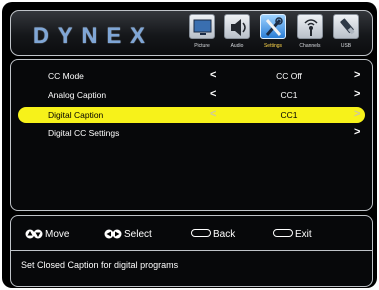 The height and width of the screenshot is (290, 379). I want to click on antenna-channels-icon, so click(310, 26).